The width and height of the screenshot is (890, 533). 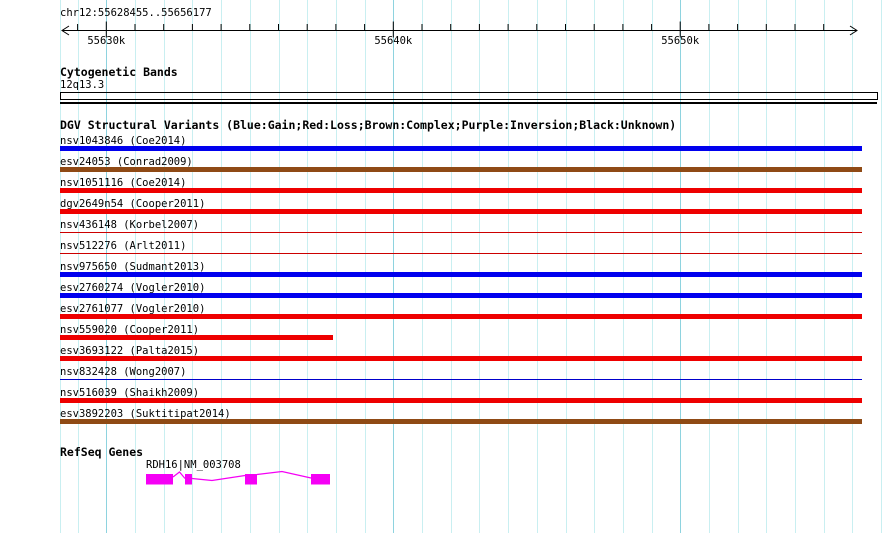 What do you see at coordinates (102, 452) in the screenshot?
I see `refseq-track-title: RefSeq Genes` at bounding box center [102, 452].